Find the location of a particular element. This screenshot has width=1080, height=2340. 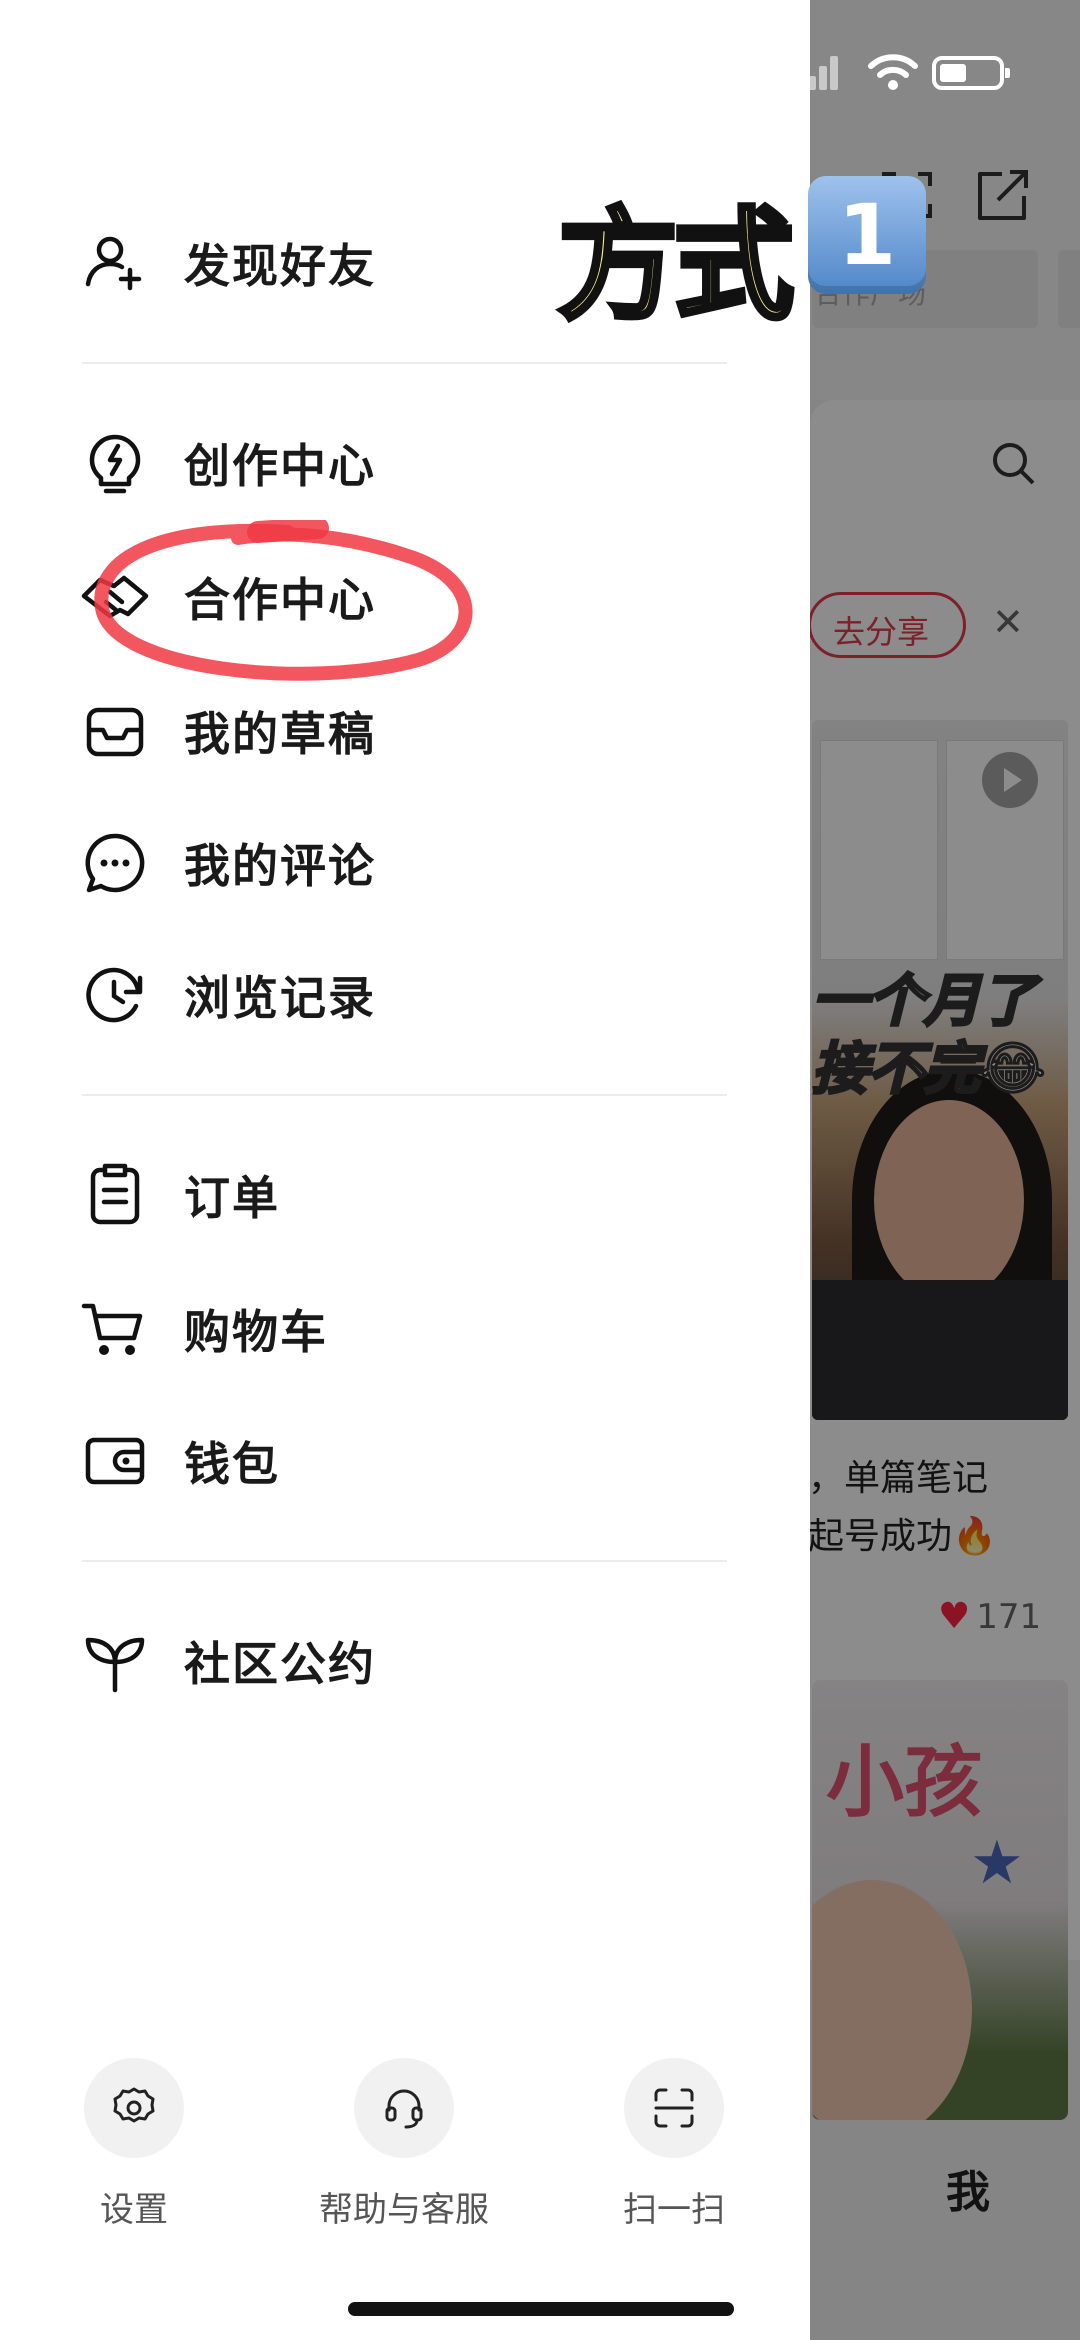

headset-icon is located at coordinates (404, 2109).